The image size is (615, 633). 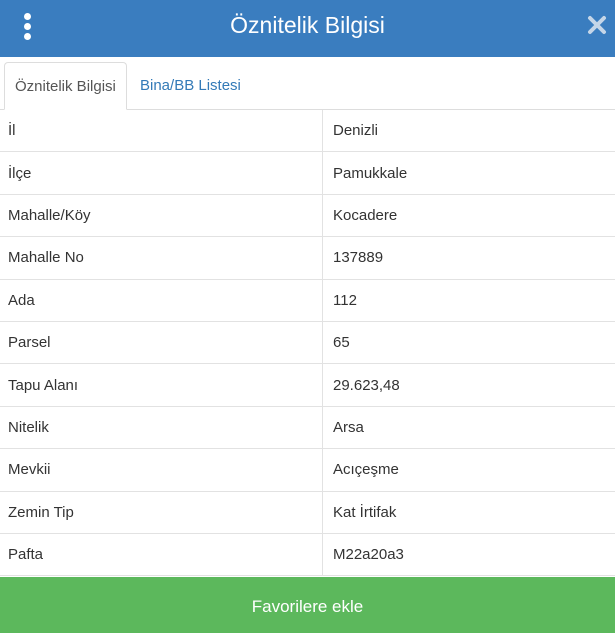 I want to click on tab-attribute-info: Öznitelik Bilgisi, so click(x=65, y=86).